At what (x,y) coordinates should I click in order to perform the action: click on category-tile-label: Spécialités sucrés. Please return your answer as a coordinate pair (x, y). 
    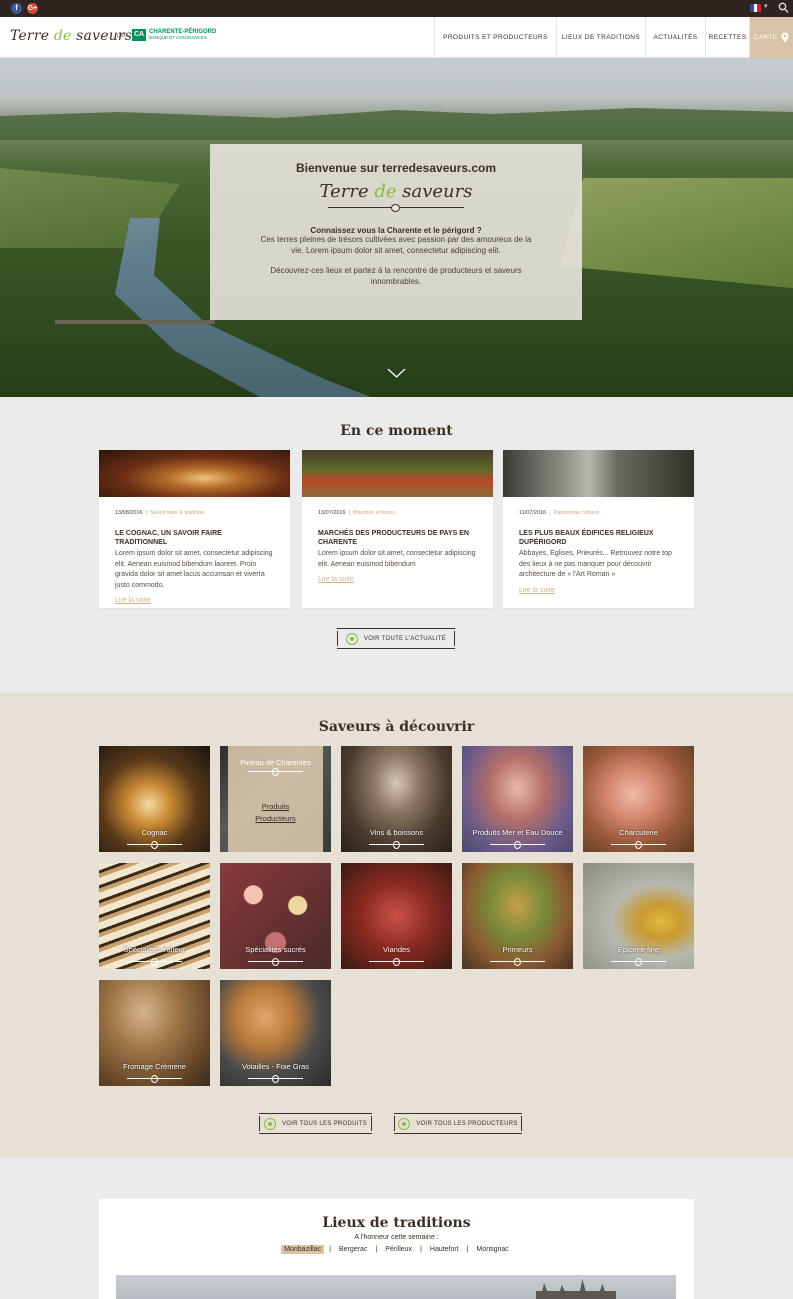
    Looking at the image, I should click on (275, 949).